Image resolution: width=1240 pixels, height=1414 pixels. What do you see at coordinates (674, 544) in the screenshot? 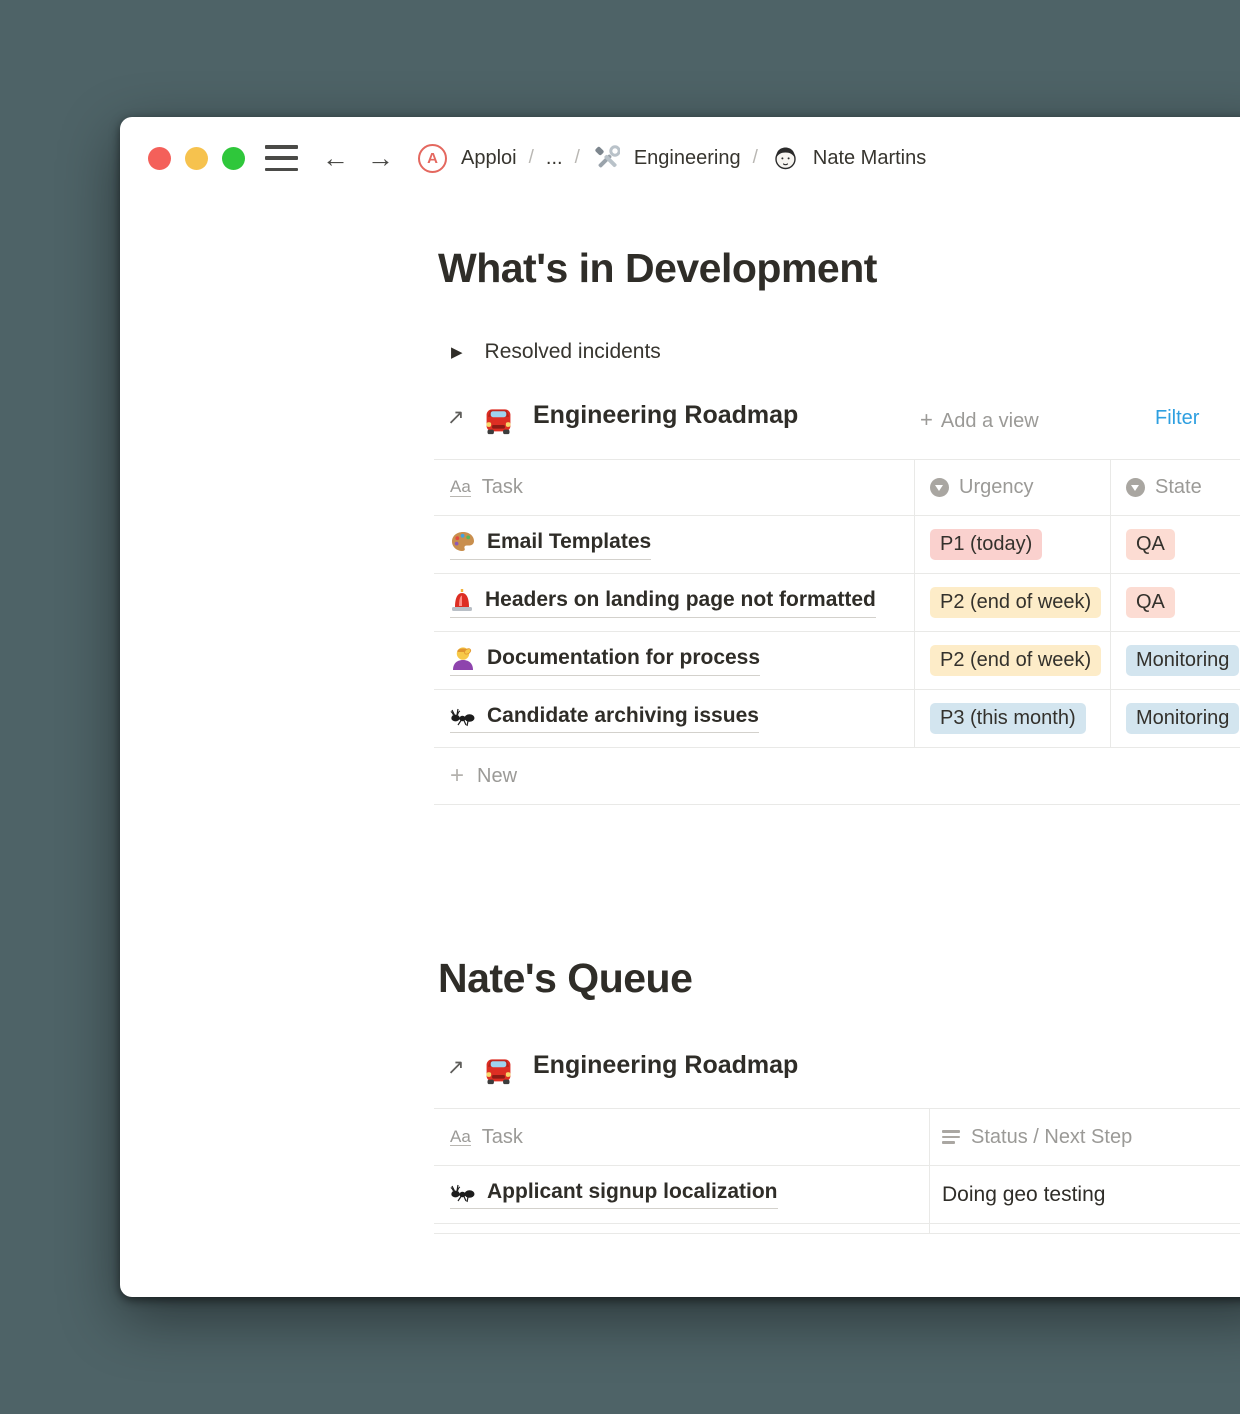
I see `task-cell: Email Templates` at bounding box center [674, 544].